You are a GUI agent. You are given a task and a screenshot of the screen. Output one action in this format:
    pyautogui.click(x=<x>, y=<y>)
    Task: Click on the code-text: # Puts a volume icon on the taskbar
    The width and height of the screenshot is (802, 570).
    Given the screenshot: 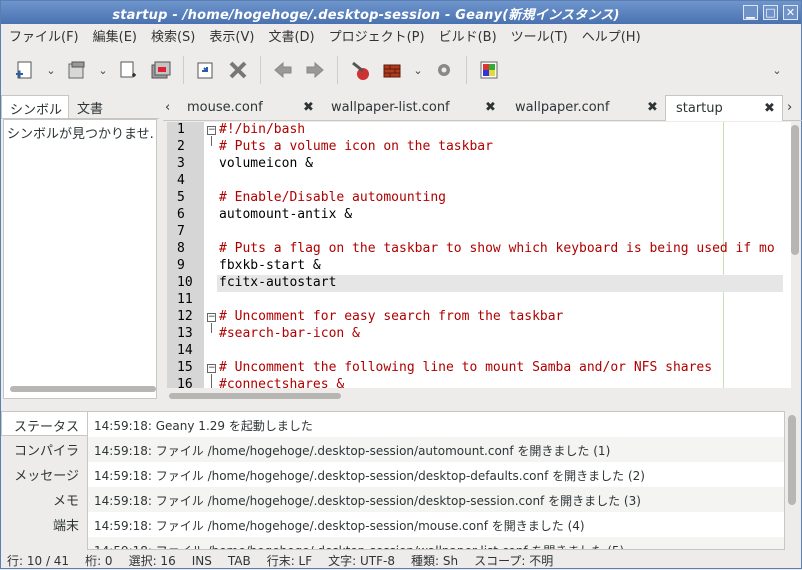 What is the action you would take?
    pyautogui.click(x=356, y=146)
    